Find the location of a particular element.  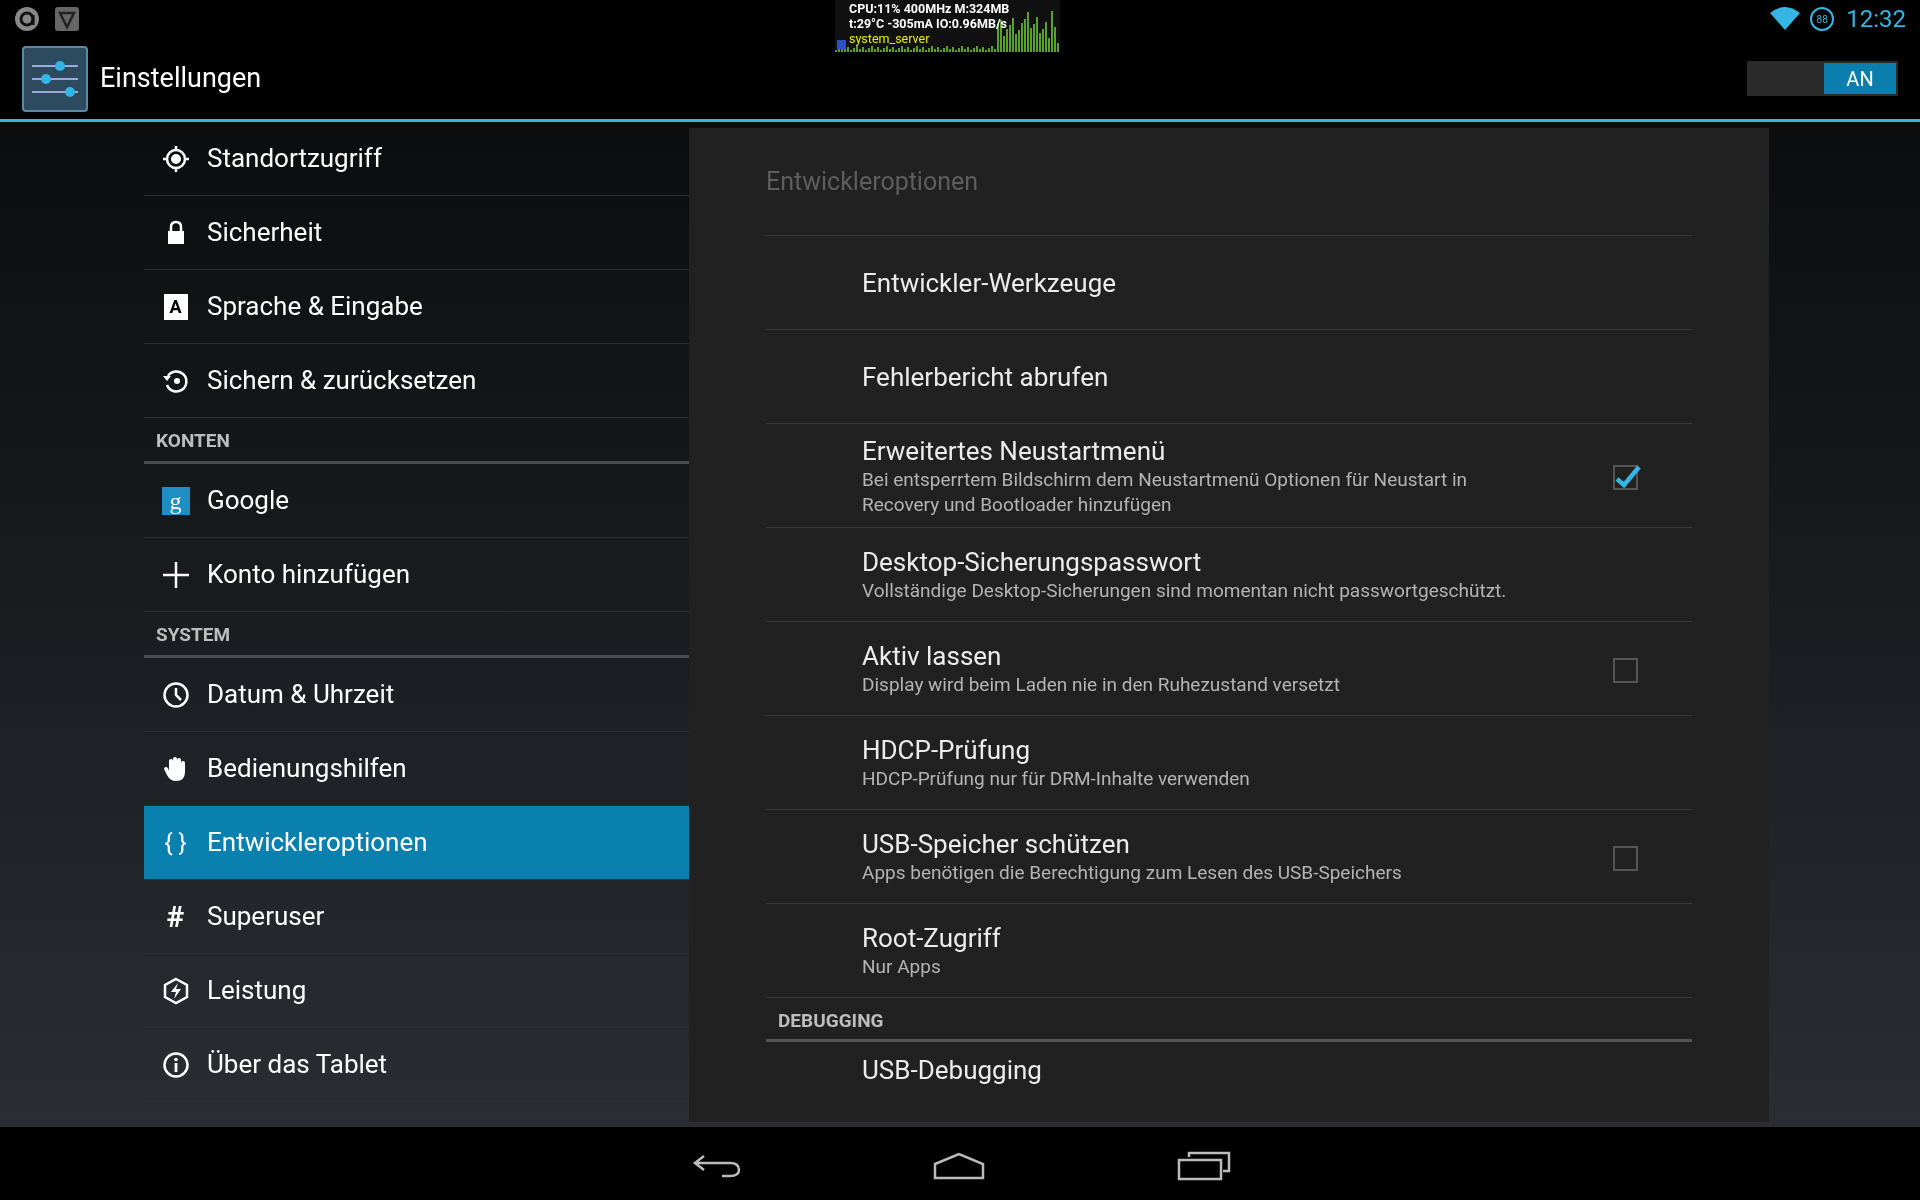

info-icon is located at coordinates (175, 1064).